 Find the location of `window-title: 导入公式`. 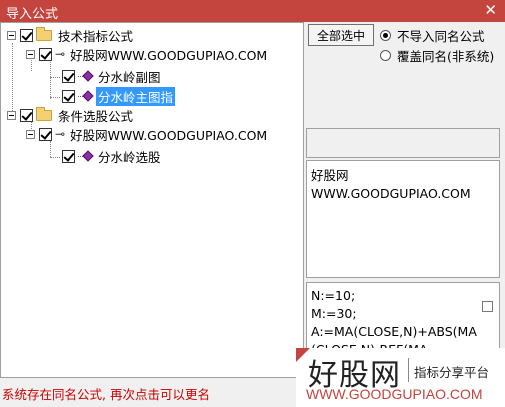

window-title: 导入公式 is located at coordinates (32, 14).